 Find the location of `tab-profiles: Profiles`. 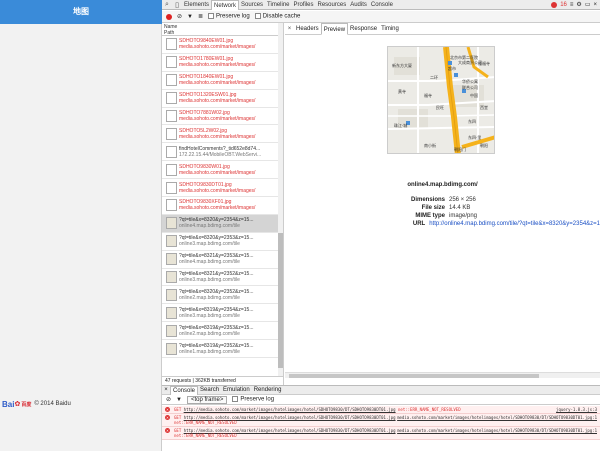

tab-profiles: Profiles is located at coordinates (304, 5).